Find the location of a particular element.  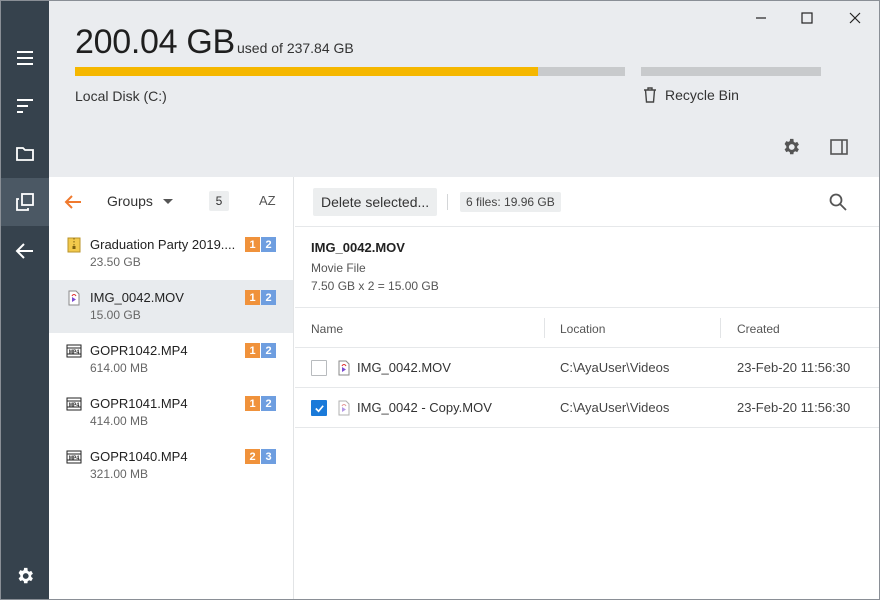

trash-icon is located at coordinates (650, 95).